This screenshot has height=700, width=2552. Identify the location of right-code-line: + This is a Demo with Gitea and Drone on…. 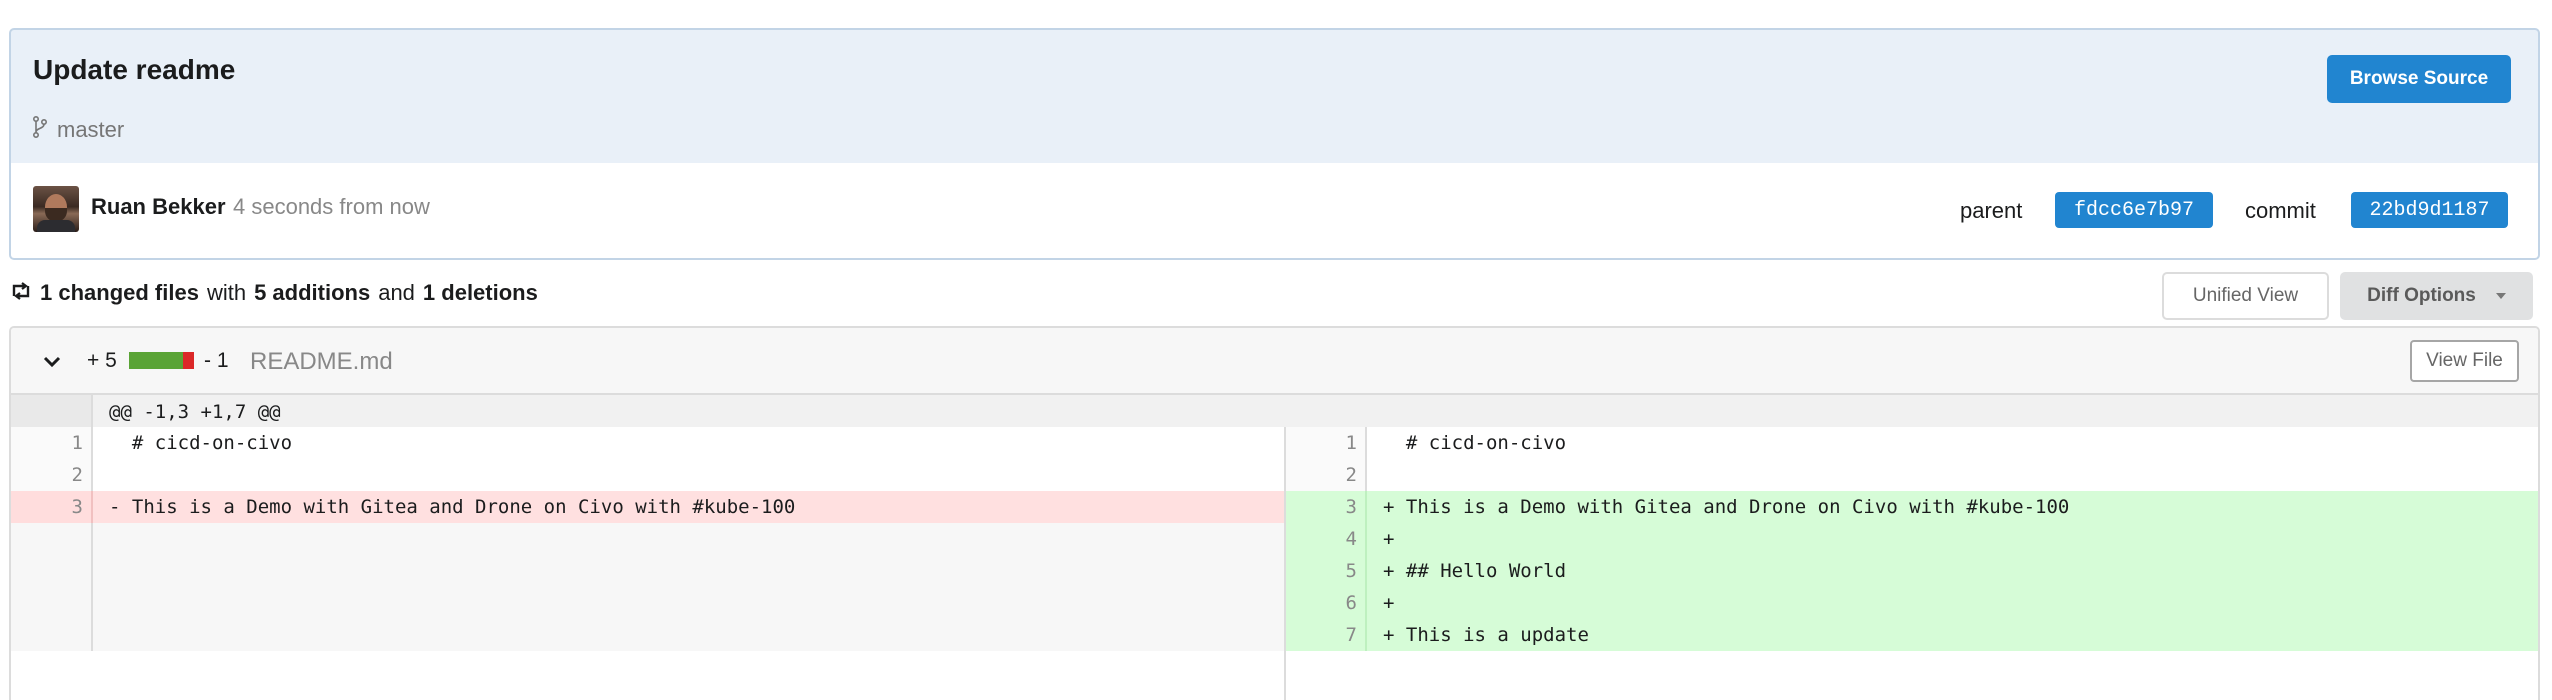
(1726, 507).